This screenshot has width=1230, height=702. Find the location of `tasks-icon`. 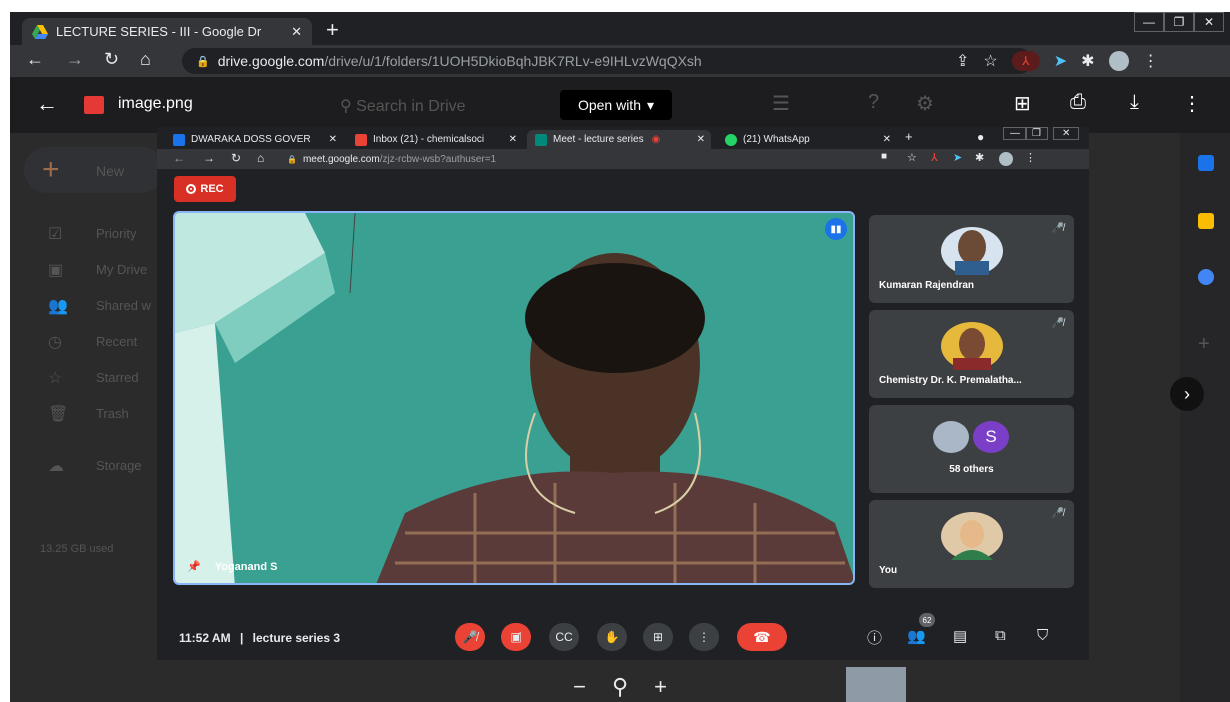

tasks-icon is located at coordinates (1206, 277).